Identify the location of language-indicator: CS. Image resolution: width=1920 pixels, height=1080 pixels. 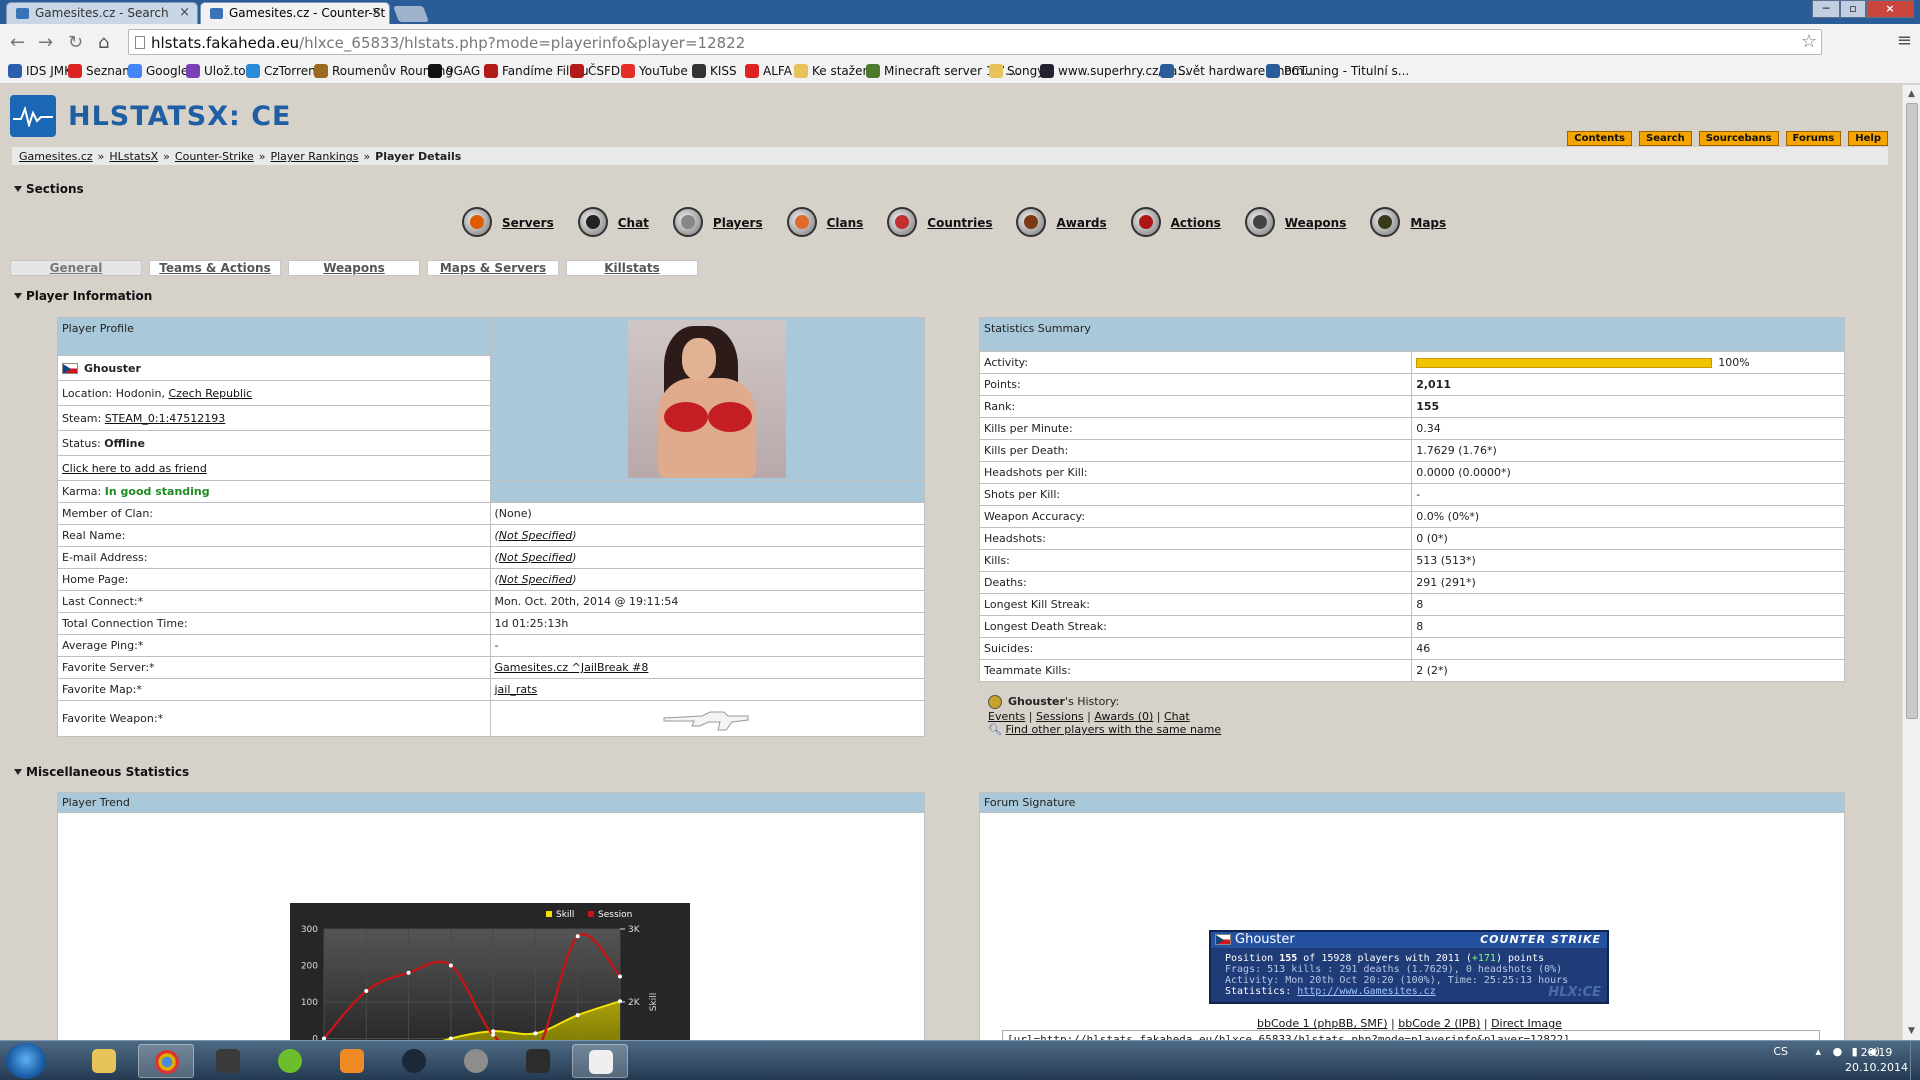
(1780, 1051).